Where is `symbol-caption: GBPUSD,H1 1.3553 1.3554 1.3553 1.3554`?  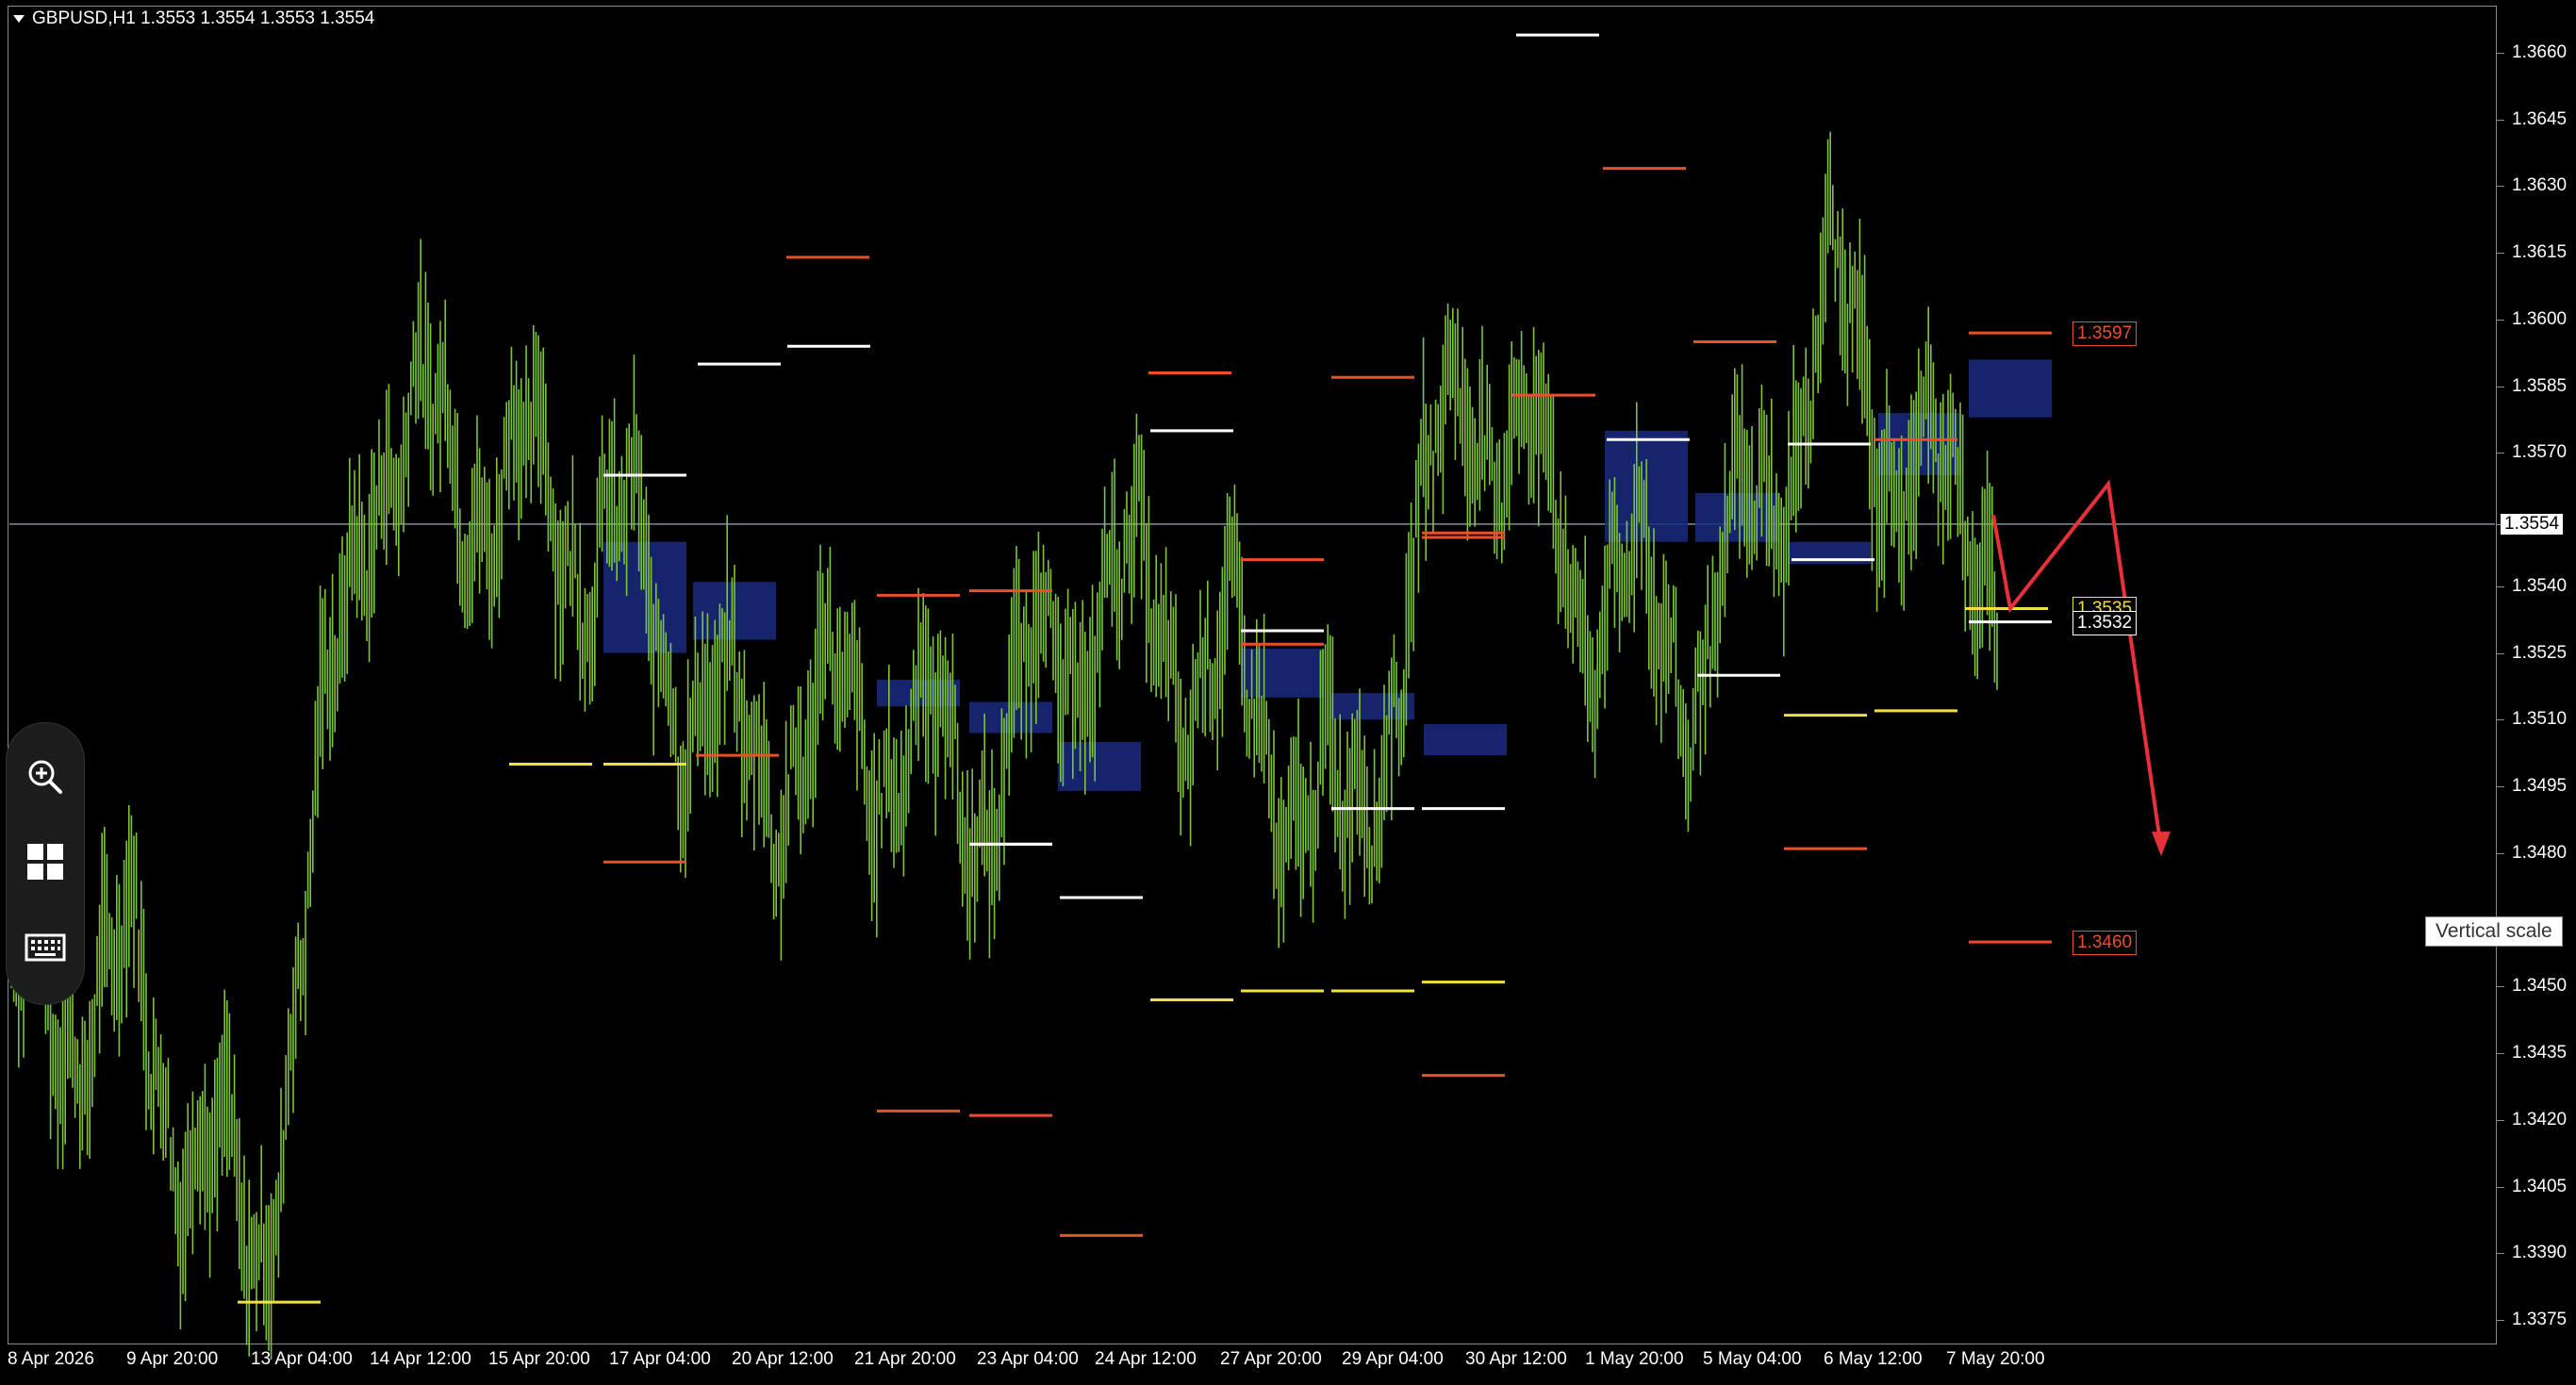 symbol-caption: GBPUSD,H1 1.3553 1.3554 1.3553 1.3554 is located at coordinates (193, 18).